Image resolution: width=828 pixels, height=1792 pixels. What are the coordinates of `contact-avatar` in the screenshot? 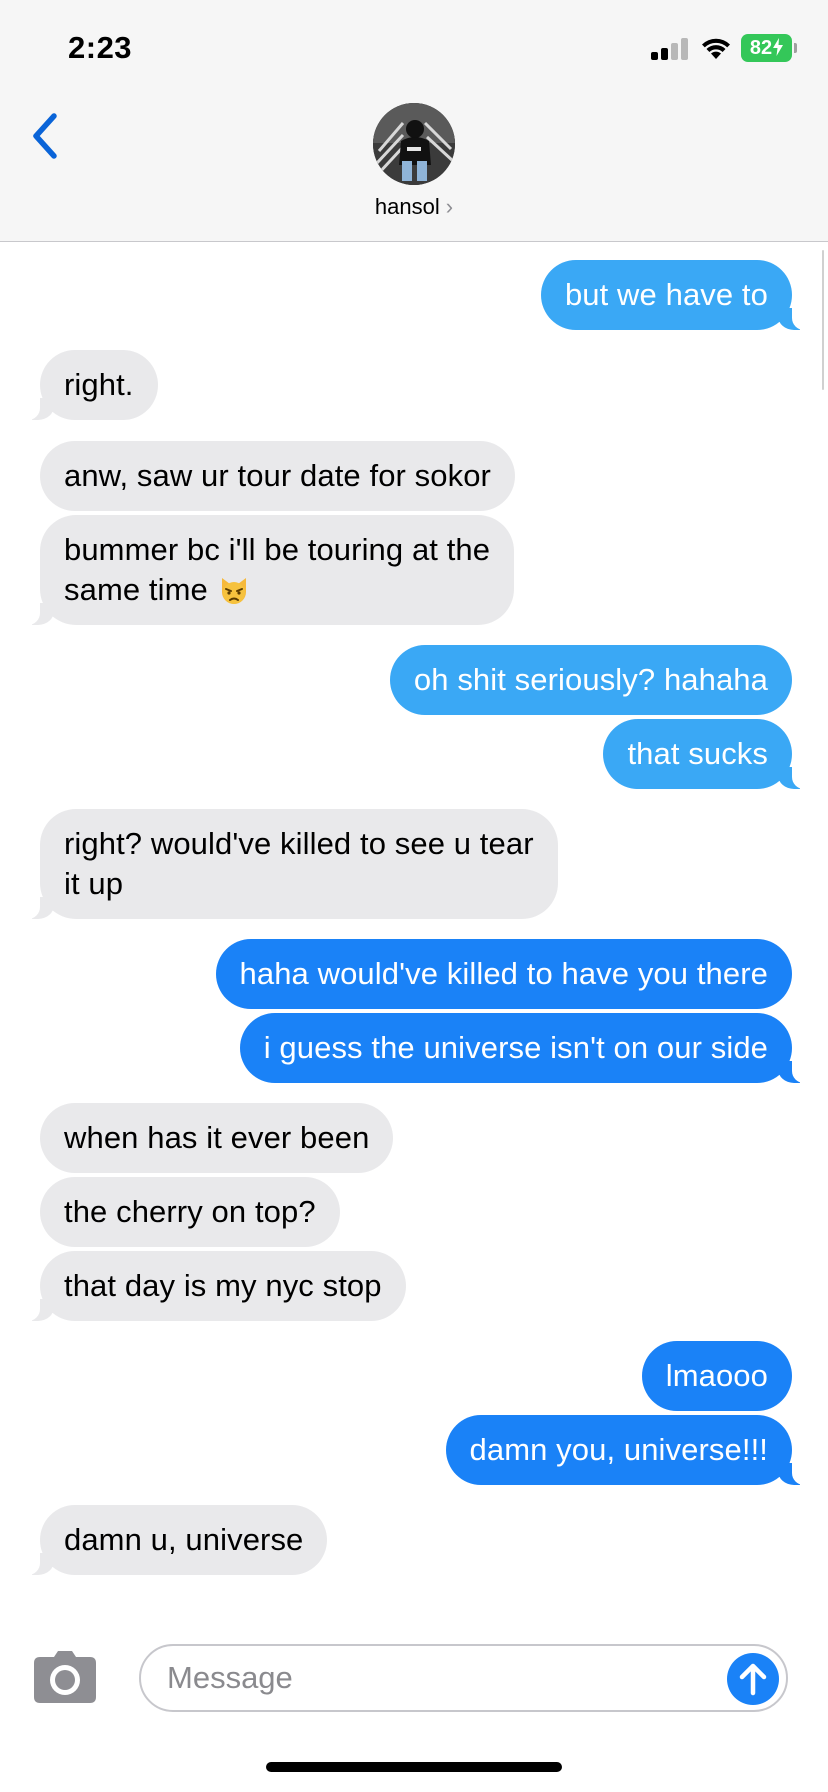 It's located at (414, 144).